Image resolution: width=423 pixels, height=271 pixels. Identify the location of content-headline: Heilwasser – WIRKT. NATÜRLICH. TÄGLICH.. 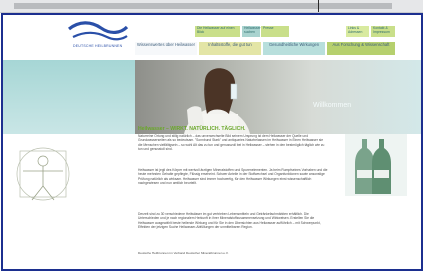
(192, 129).